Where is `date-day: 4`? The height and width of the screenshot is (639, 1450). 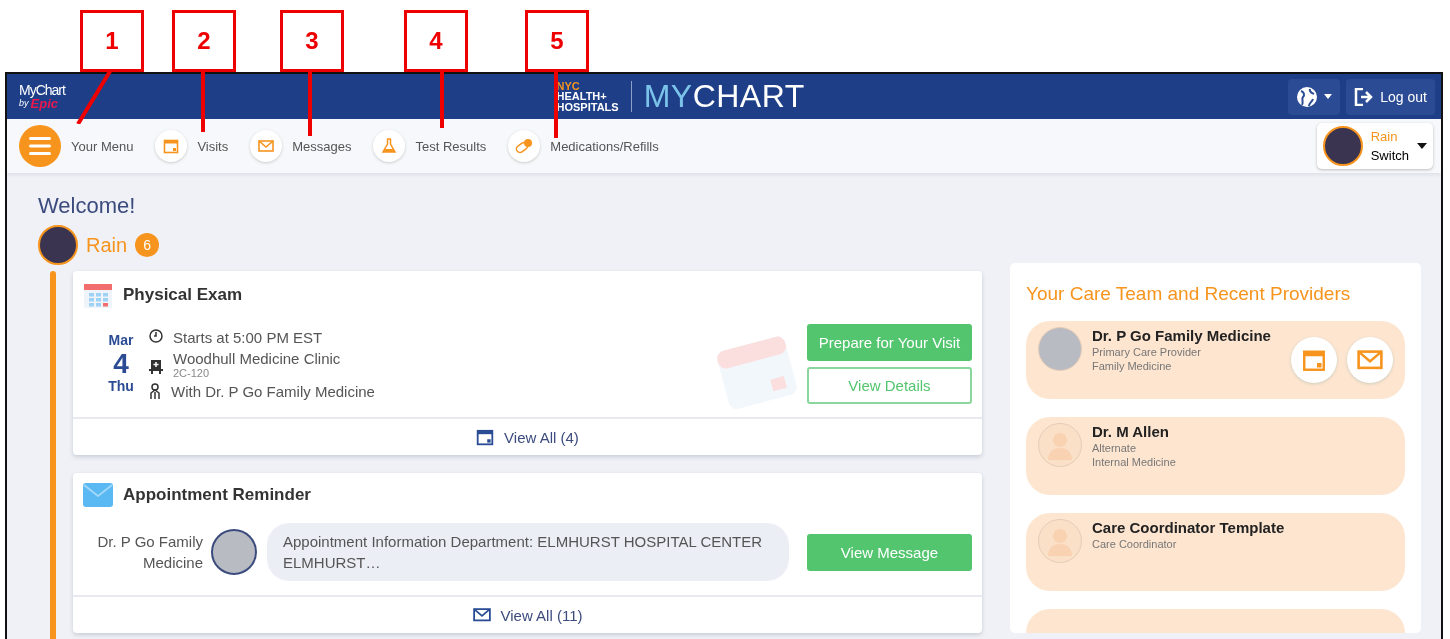
date-day: 4 is located at coordinates (121, 364).